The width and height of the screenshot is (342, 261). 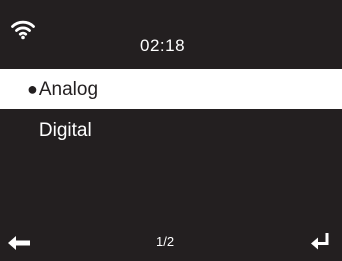 What do you see at coordinates (165, 241) in the screenshot?
I see `page-indicator: 1/2` at bounding box center [165, 241].